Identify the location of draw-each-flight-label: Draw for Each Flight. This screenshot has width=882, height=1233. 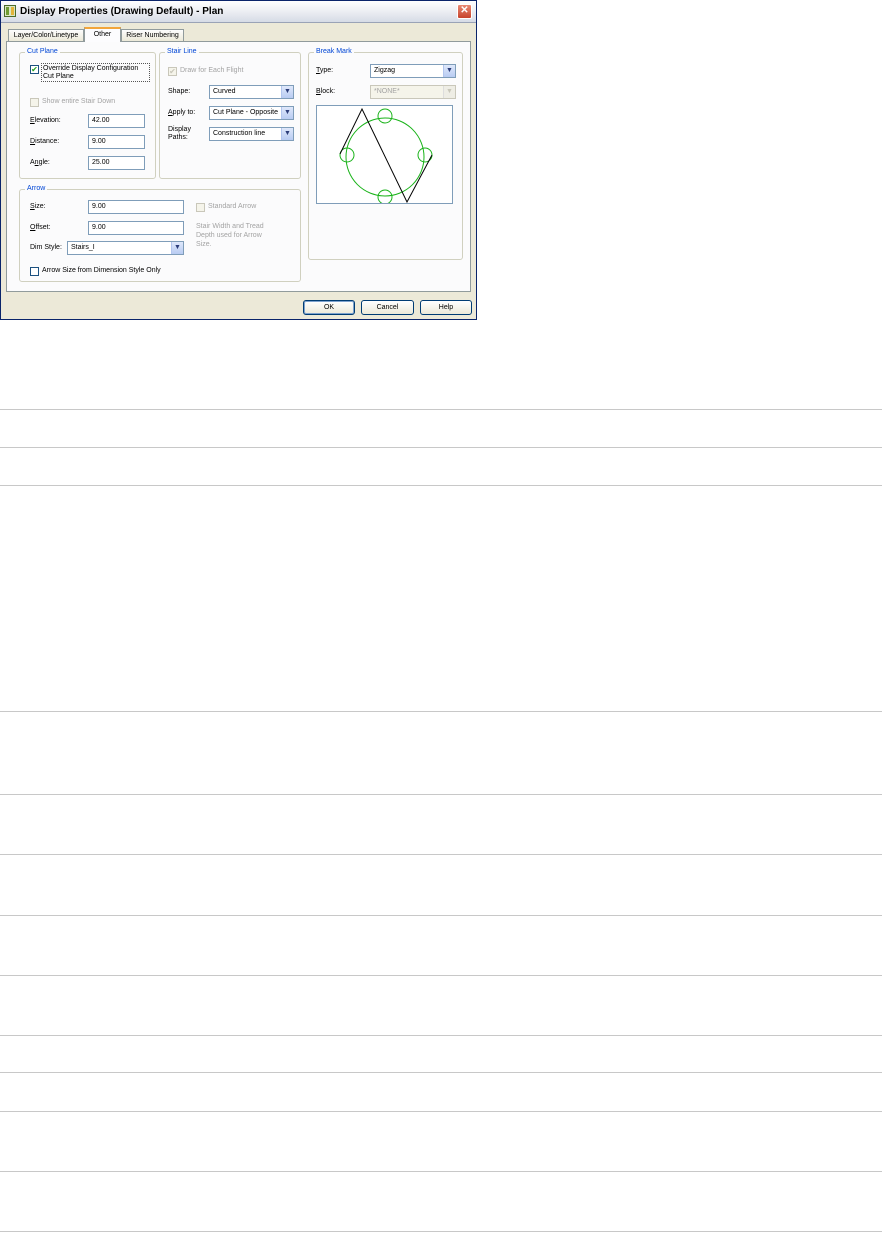
(212, 70).